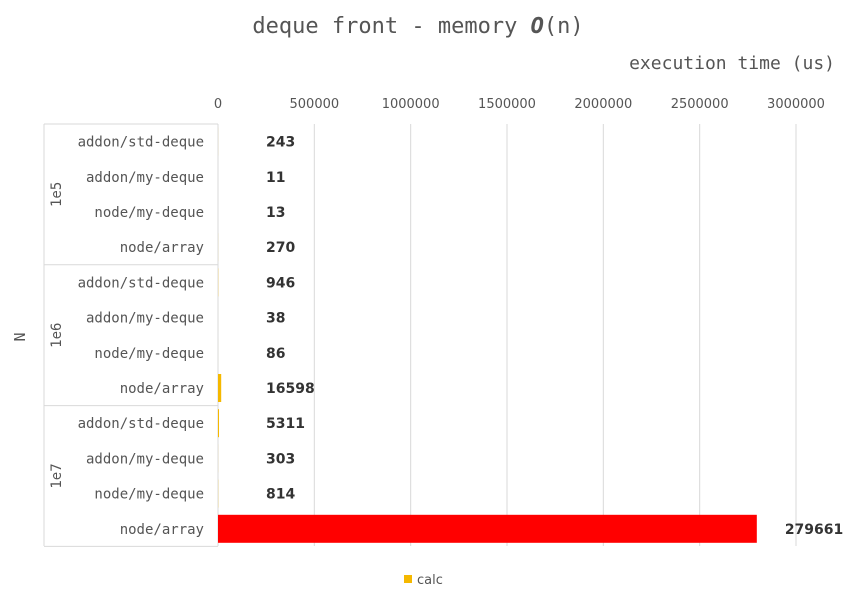 The image size is (843, 603). I want to click on data-label: 814, so click(280, 495).